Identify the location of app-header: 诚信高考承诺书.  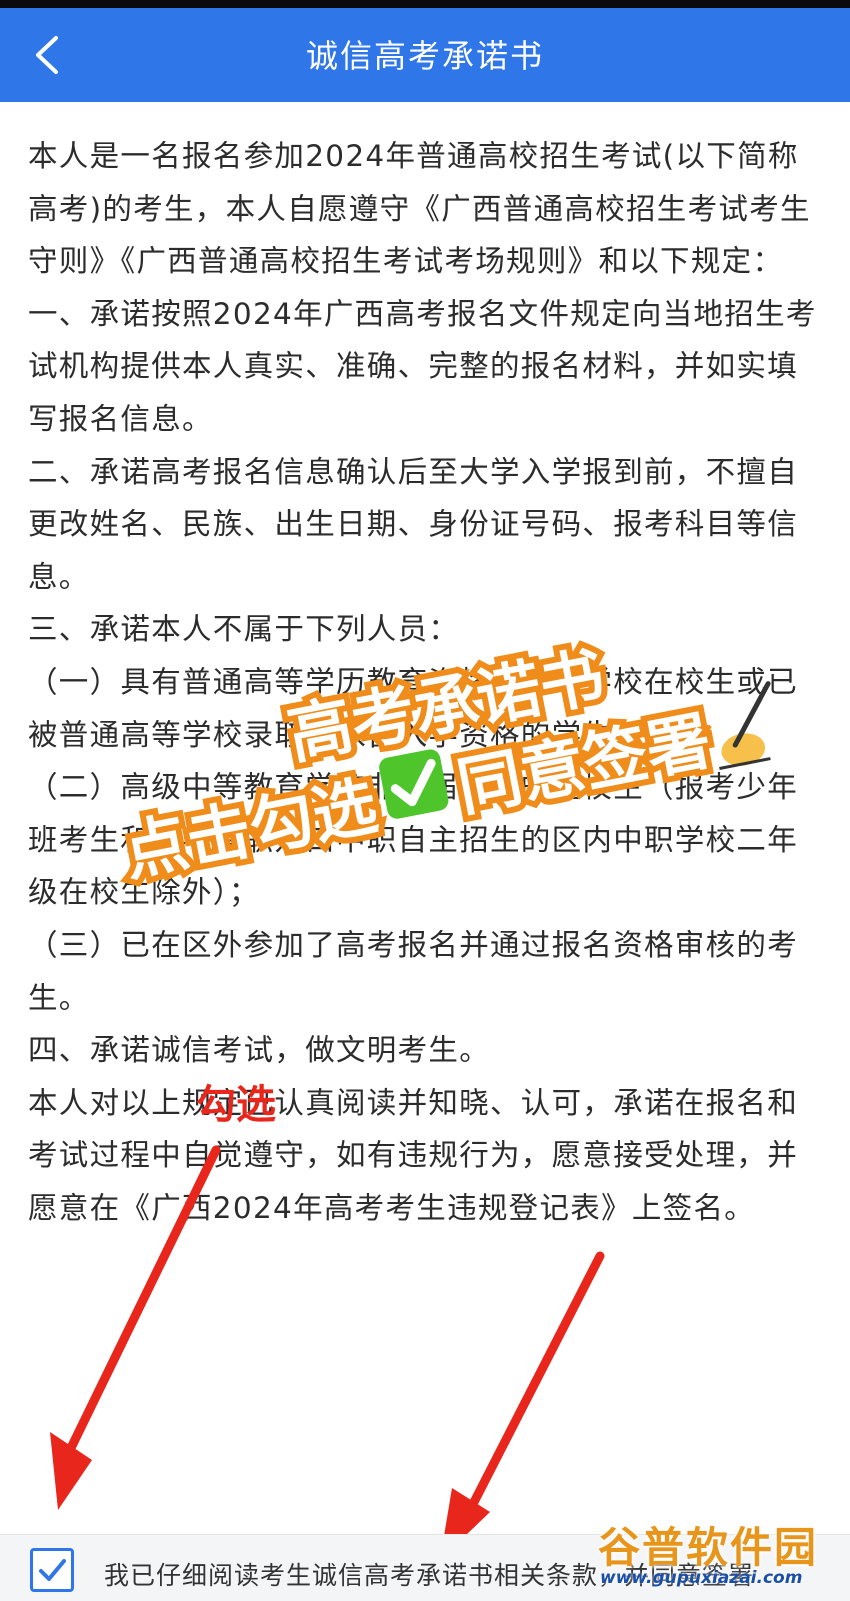
(425, 55).